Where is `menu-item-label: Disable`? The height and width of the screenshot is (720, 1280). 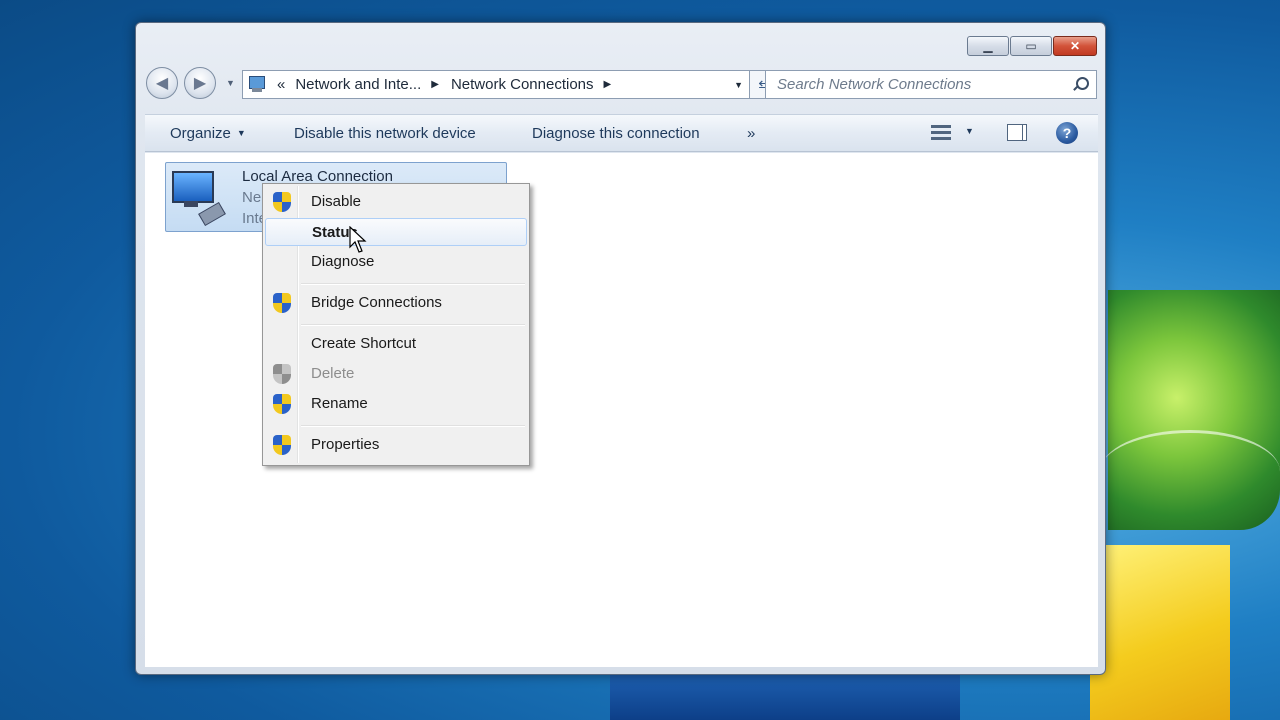
menu-item-label: Disable is located at coordinates (336, 201).